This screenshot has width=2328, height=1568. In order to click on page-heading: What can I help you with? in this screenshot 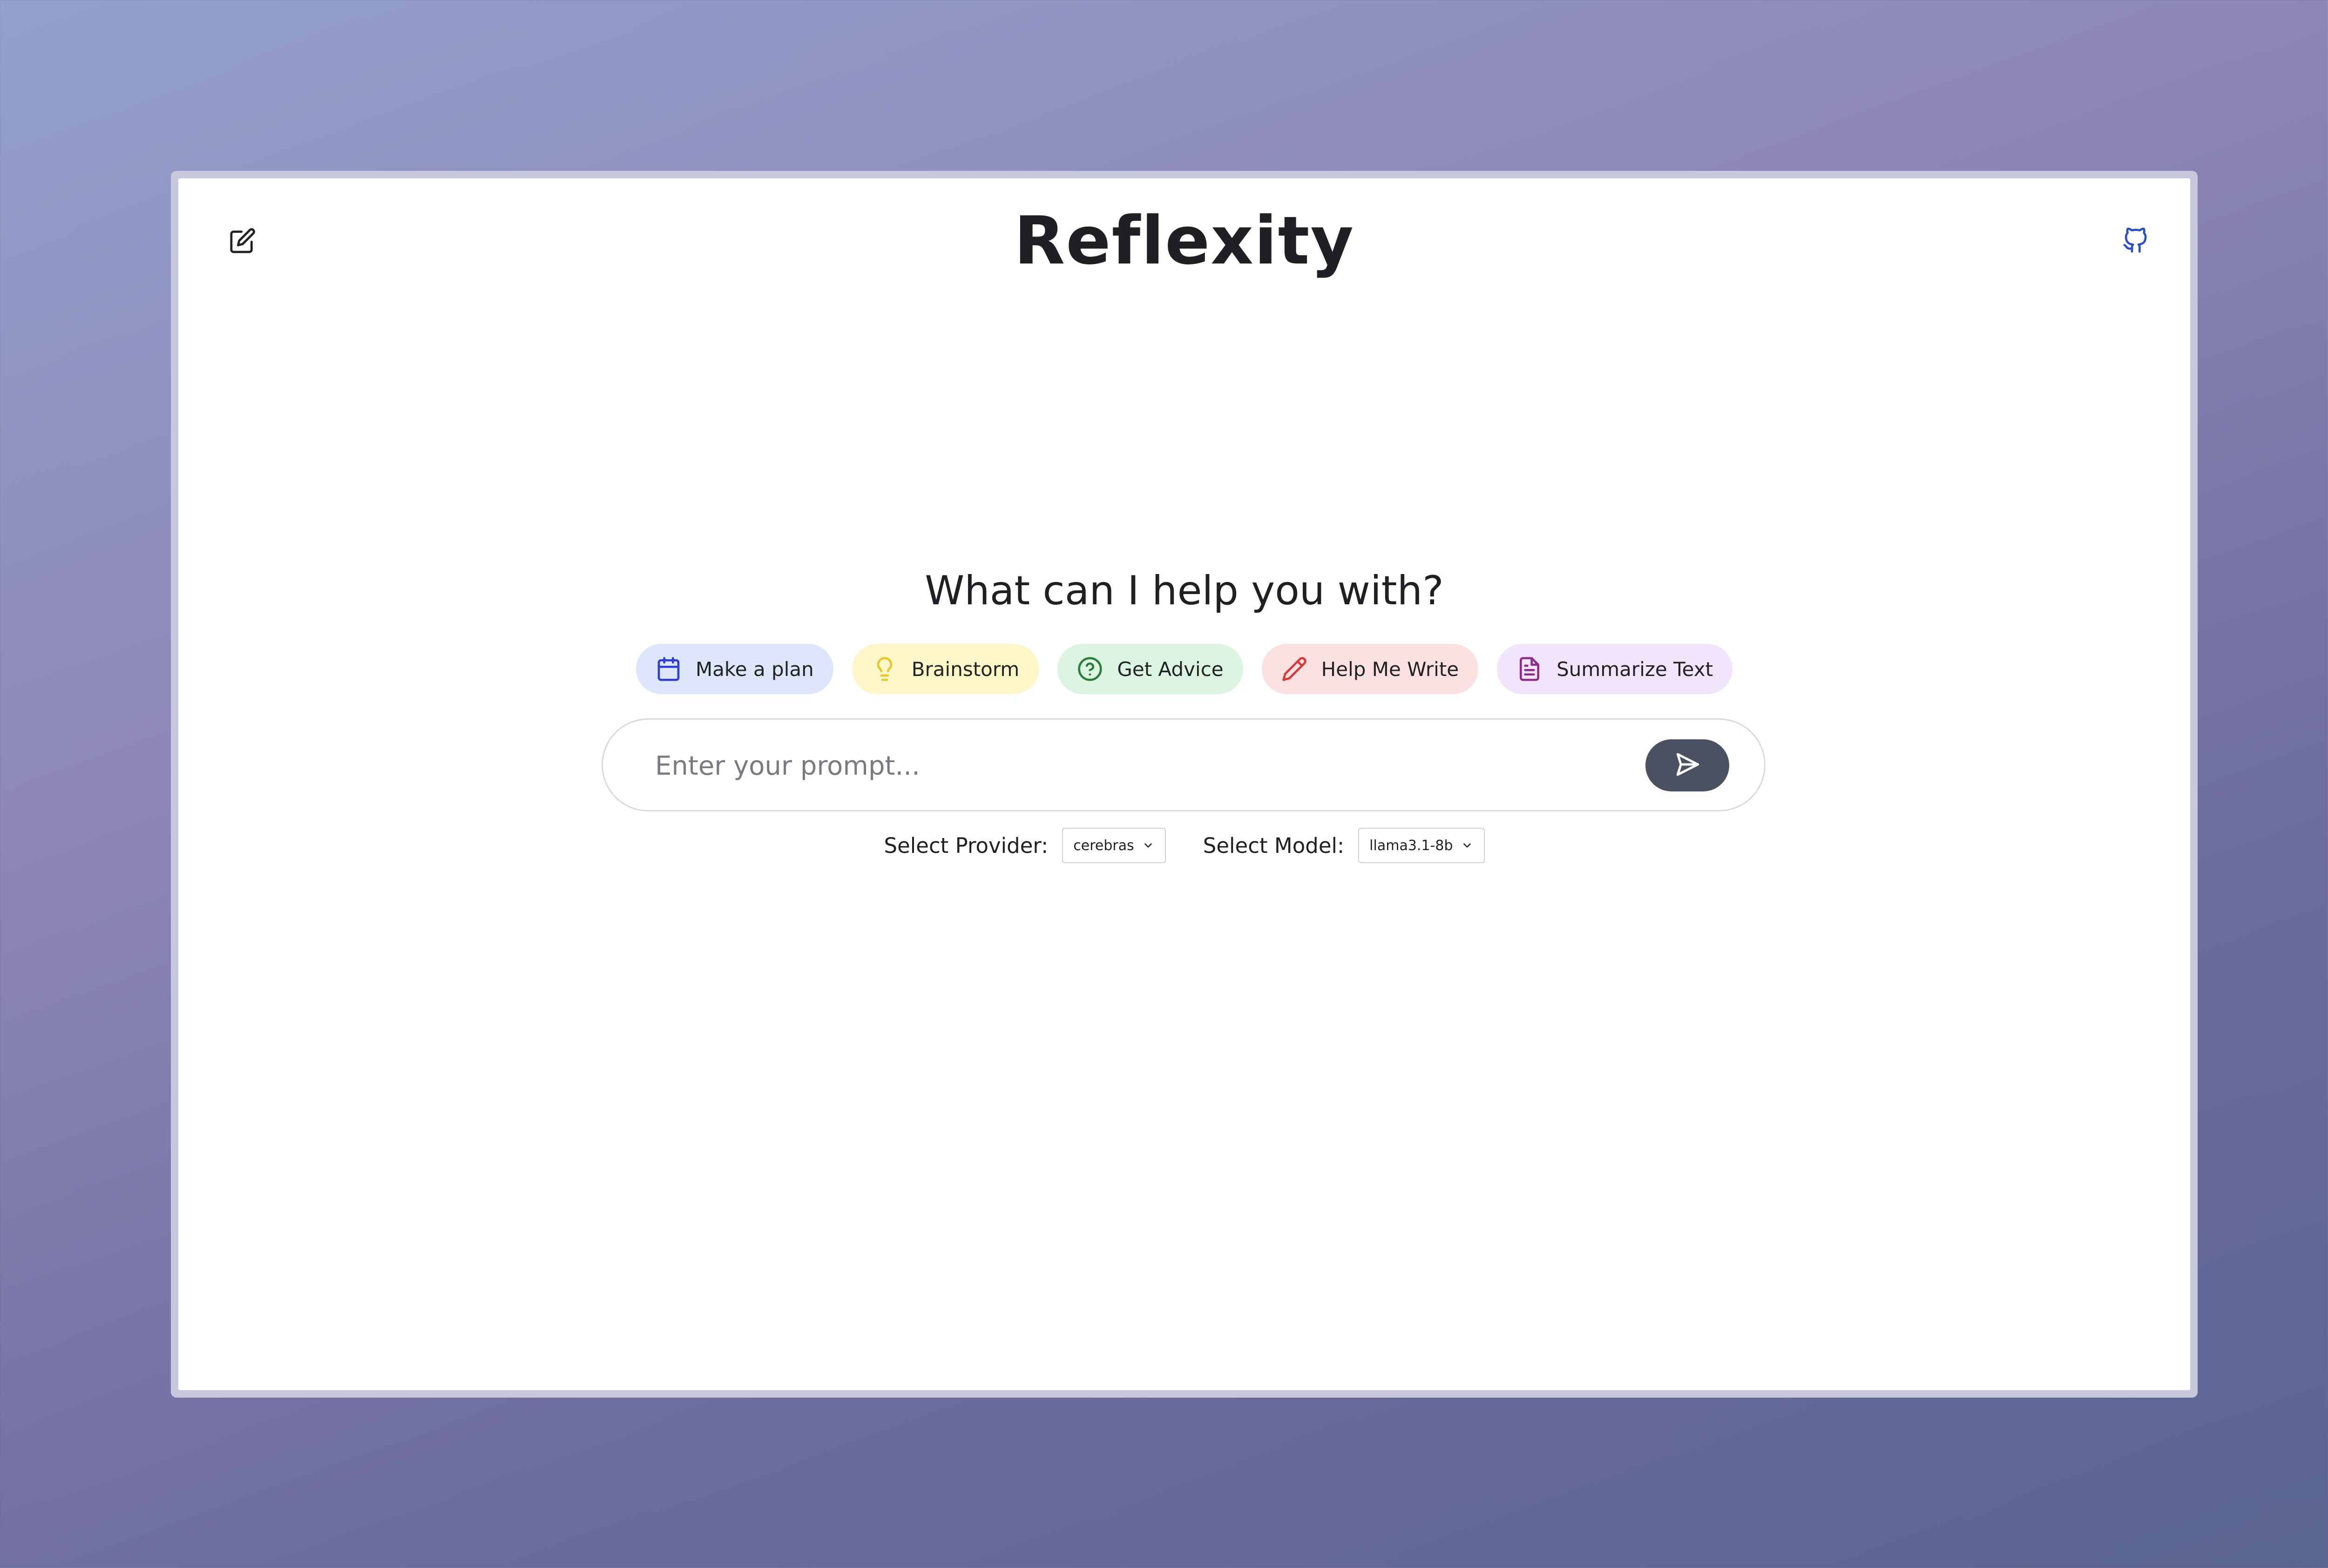, I will do `click(1184, 591)`.